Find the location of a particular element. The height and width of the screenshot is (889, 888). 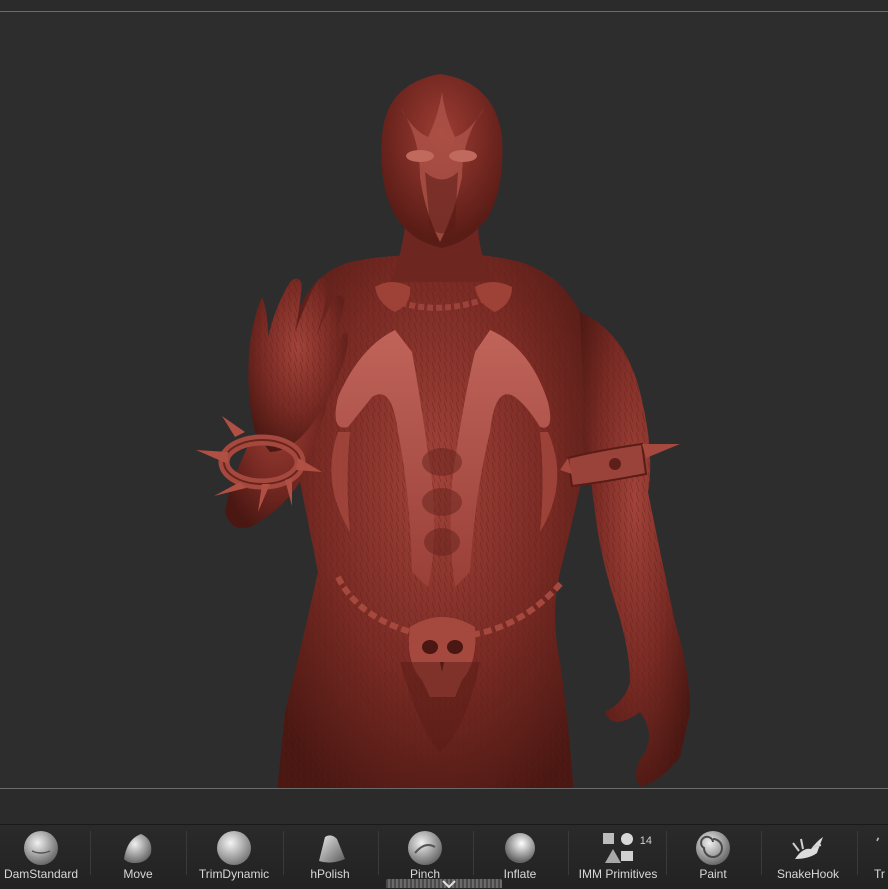

hpolish-brush-icon is located at coordinates (332, 849).